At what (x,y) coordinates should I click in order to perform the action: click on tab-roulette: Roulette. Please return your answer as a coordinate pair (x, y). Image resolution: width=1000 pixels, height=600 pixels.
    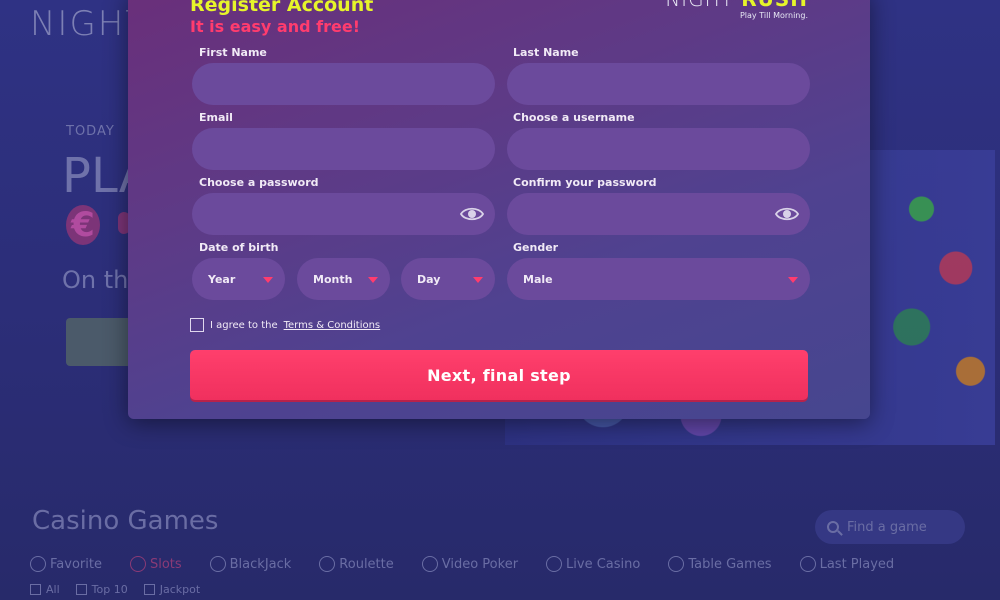
    Looking at the image, I should click on (356, 564).